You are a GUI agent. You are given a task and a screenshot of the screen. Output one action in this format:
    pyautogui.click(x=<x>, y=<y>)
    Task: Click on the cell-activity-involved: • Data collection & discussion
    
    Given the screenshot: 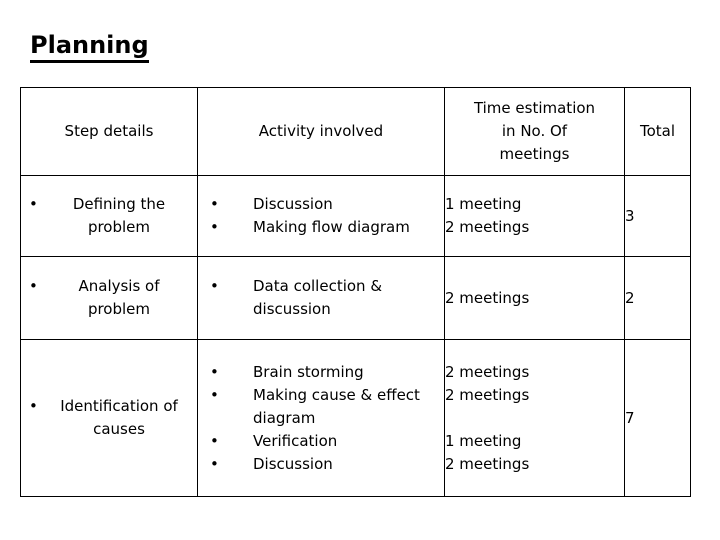 What is the action you would take?
    pyautogui.click(x=321, y=298)
    